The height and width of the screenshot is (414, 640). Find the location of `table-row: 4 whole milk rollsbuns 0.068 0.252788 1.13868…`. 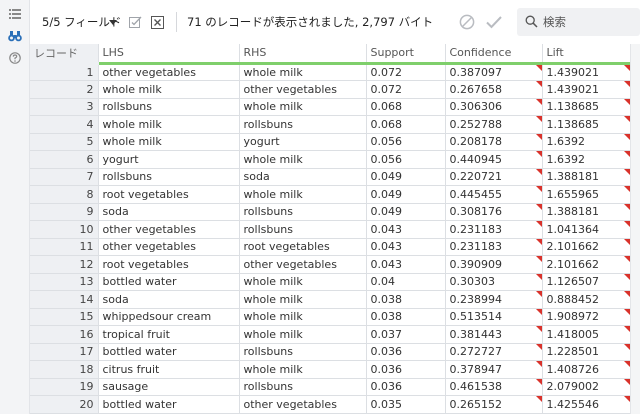

table-row: 4 whole milk rollsbuns 0.068 0.252788 1.13868… is located at coordinates (330, 124).